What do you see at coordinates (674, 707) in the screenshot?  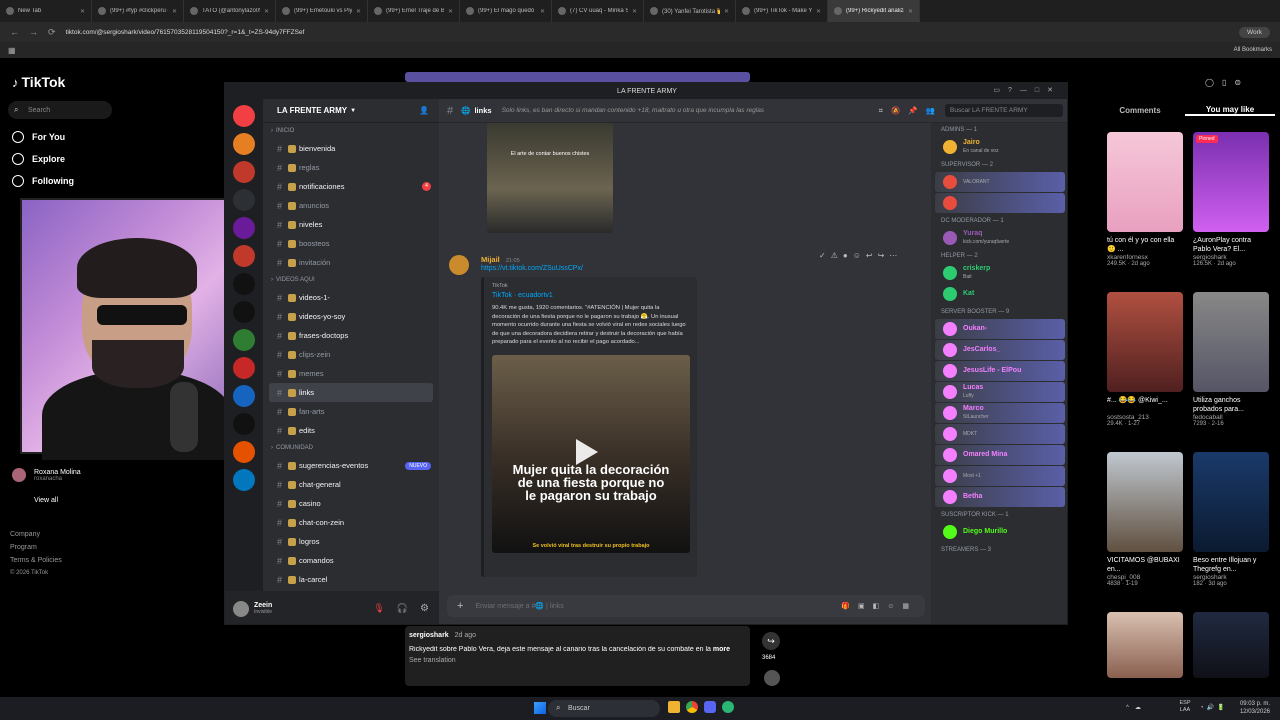 I see `file-explorer-icon` at bounding box center [674, 707].